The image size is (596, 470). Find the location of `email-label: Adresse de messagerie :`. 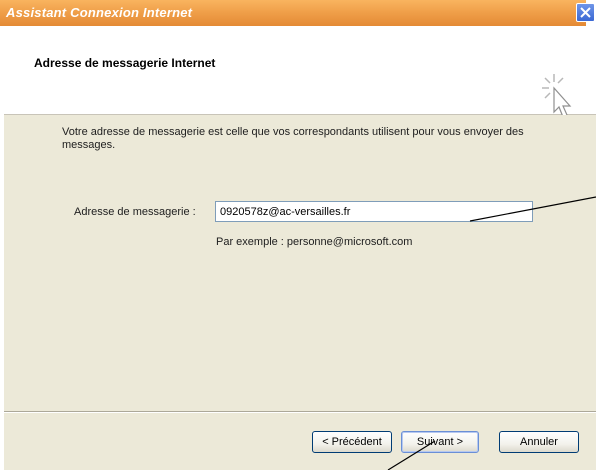

email-label: Adresse de messagerie : is located at coordinates (135, 212).